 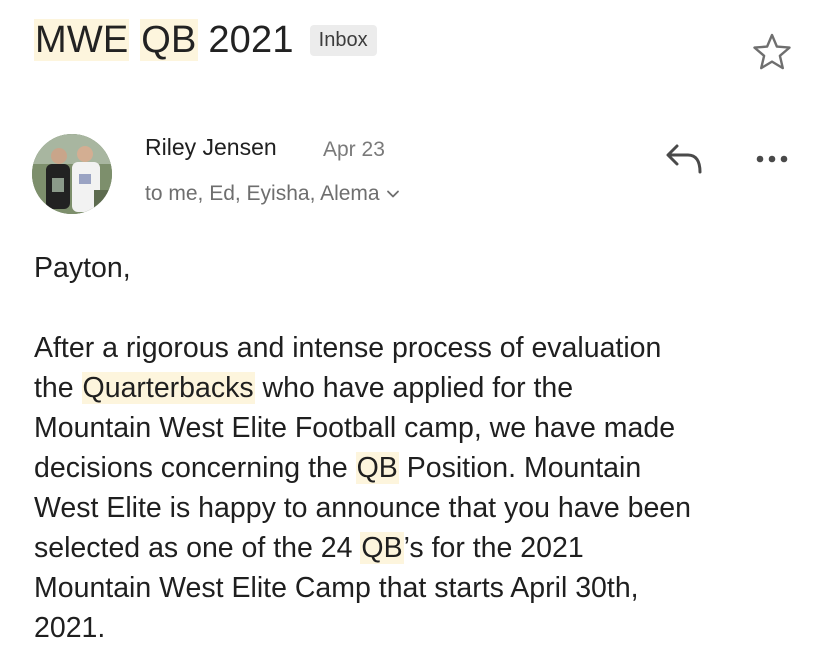 I want to click on email-date: Apr 23, so click(x=354, y=149).